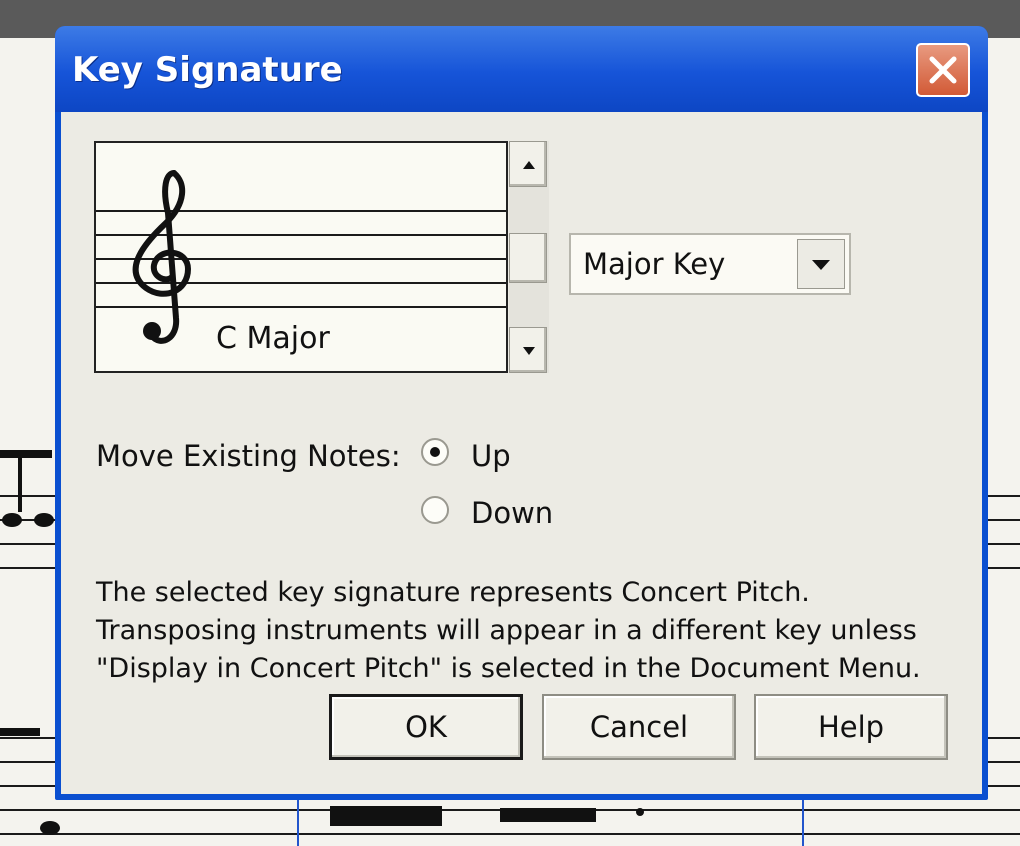 The height and width of the screenshot is (846, 1020). I want to click on mode-select-arrow-button, so click(821, 264).